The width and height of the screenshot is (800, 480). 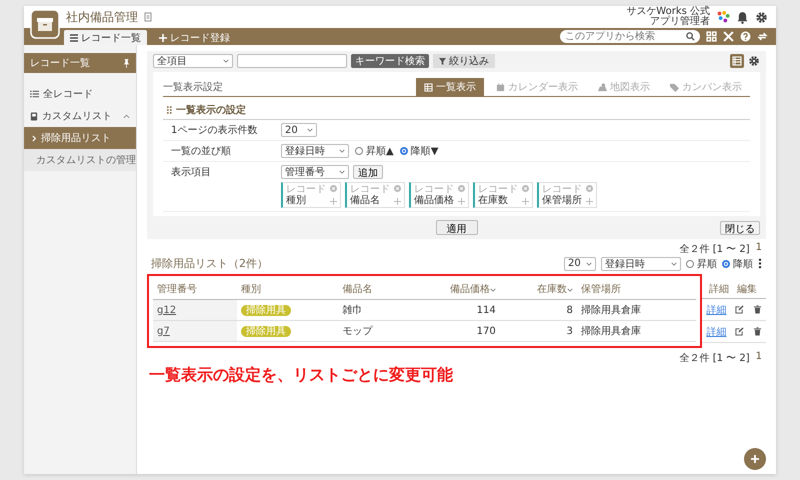 I want to click on more-icon, so click(x=760, y=263).